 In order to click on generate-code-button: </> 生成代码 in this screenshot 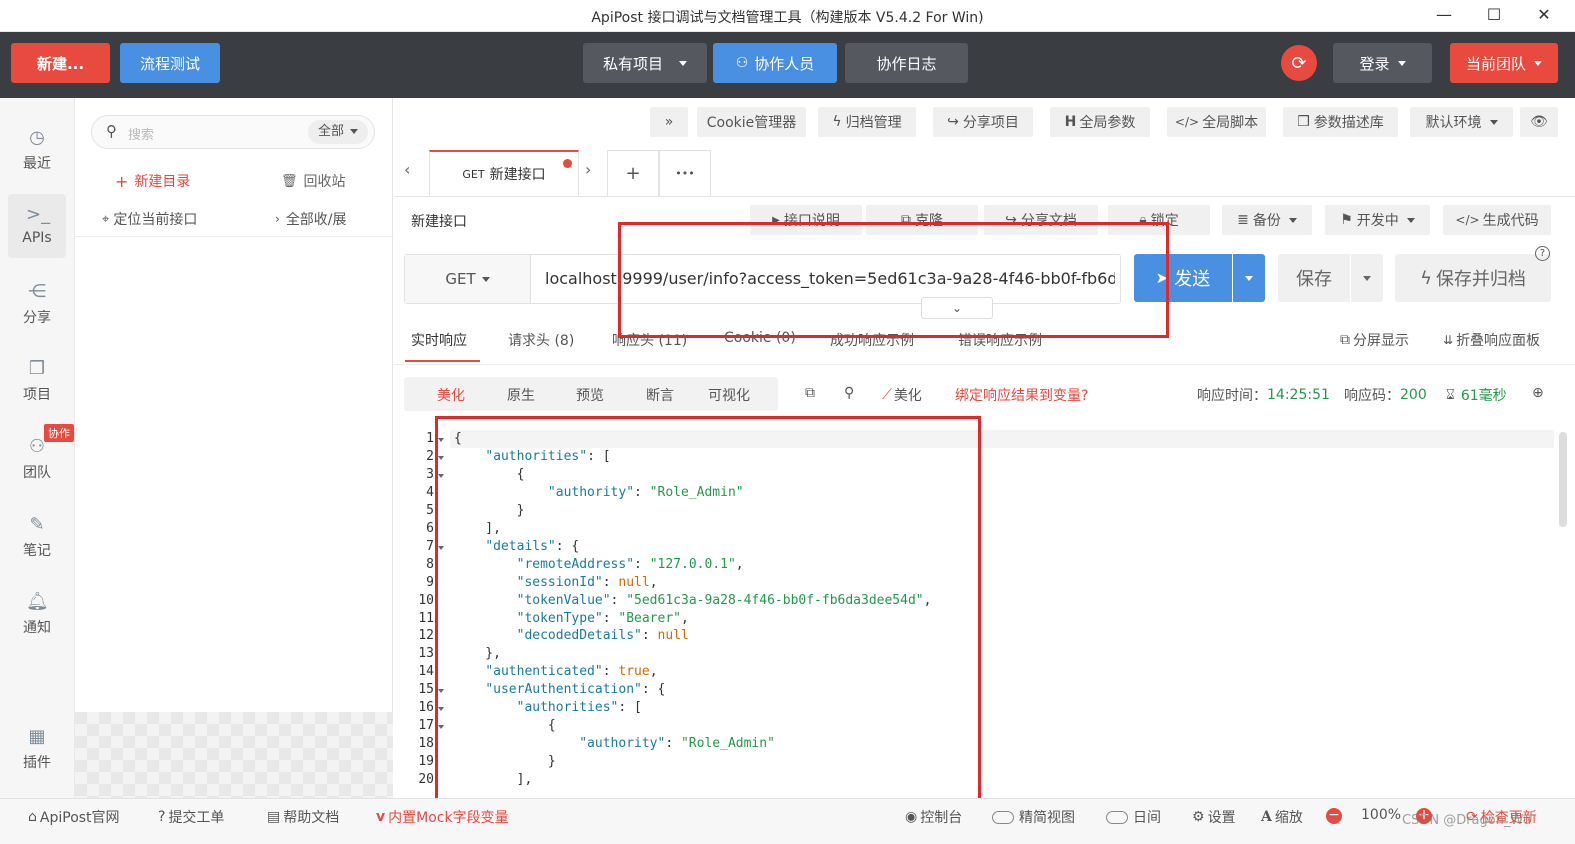, I will do `click(1497, 220)`.